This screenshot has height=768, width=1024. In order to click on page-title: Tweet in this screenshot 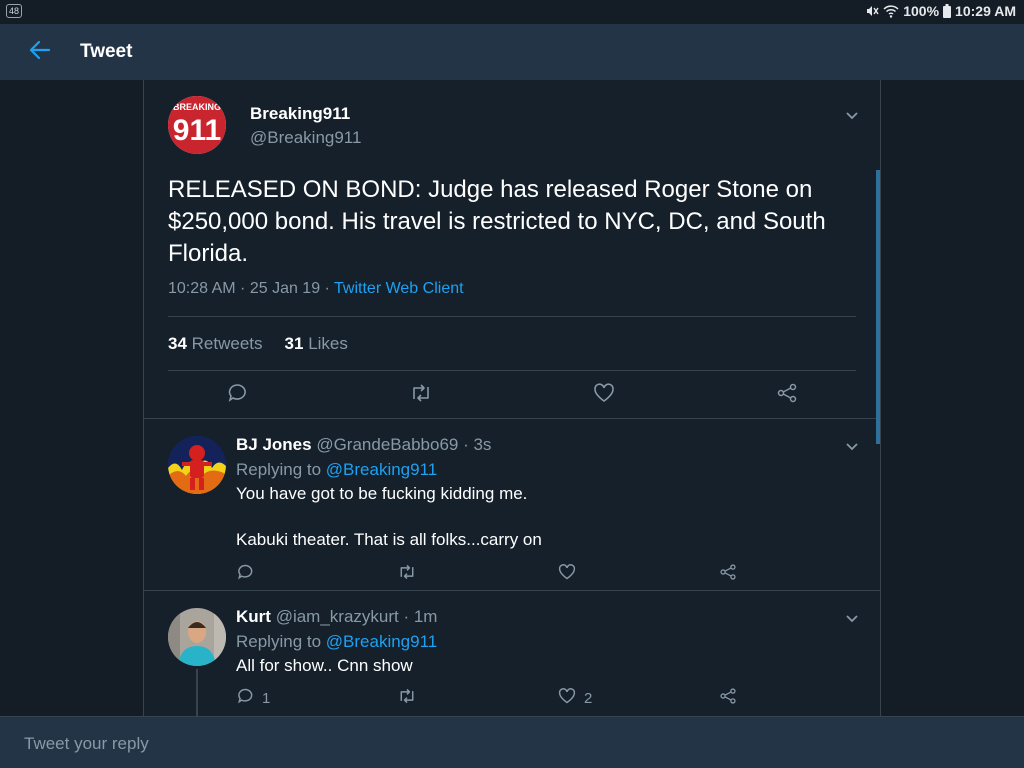, I will do `click(106, 51)`.